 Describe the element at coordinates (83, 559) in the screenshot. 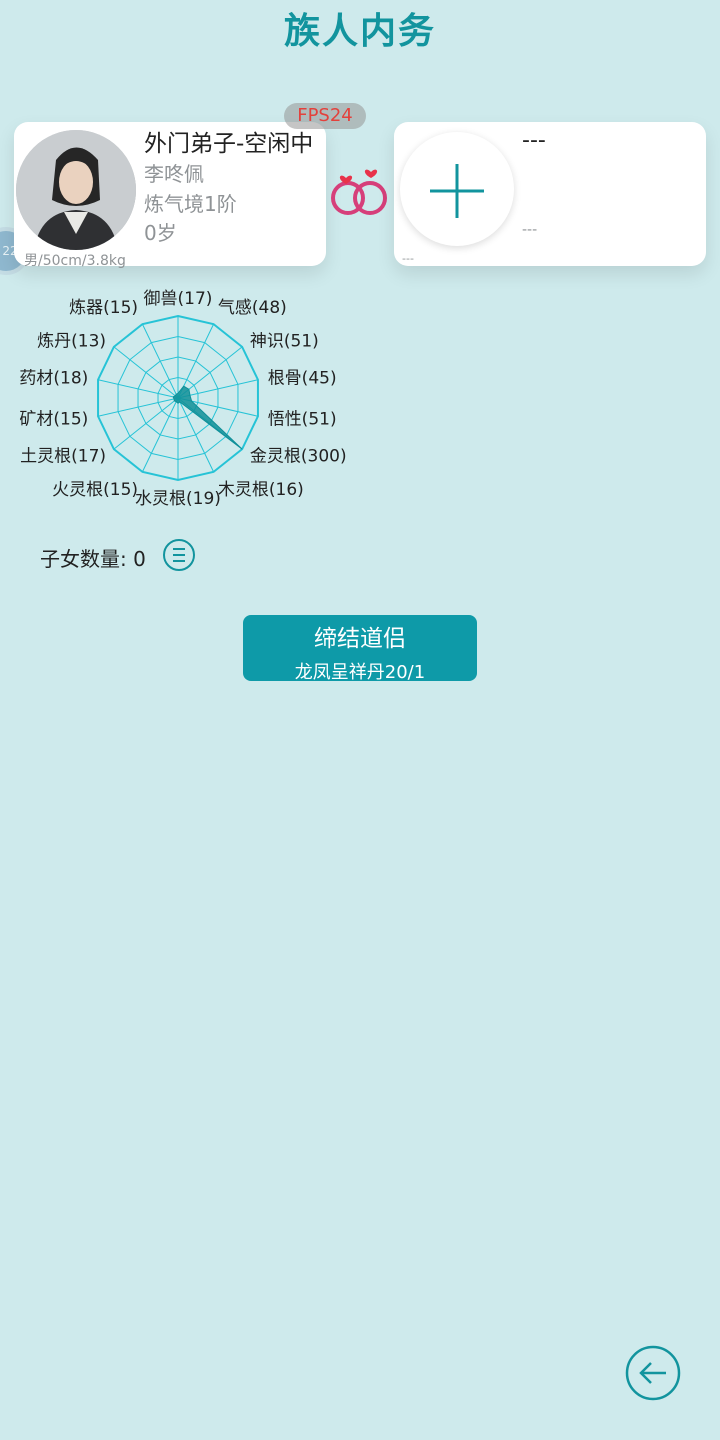

I see `children-label: 子女数量:` at that location.